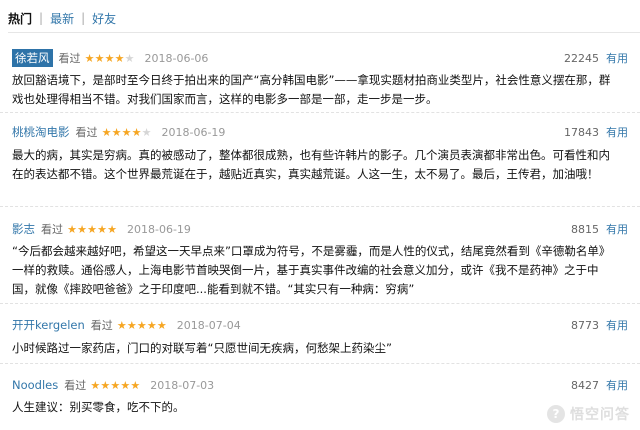 This screenshot has width=640, height=430. I want to click on tabs-divider, so click(324, 32).